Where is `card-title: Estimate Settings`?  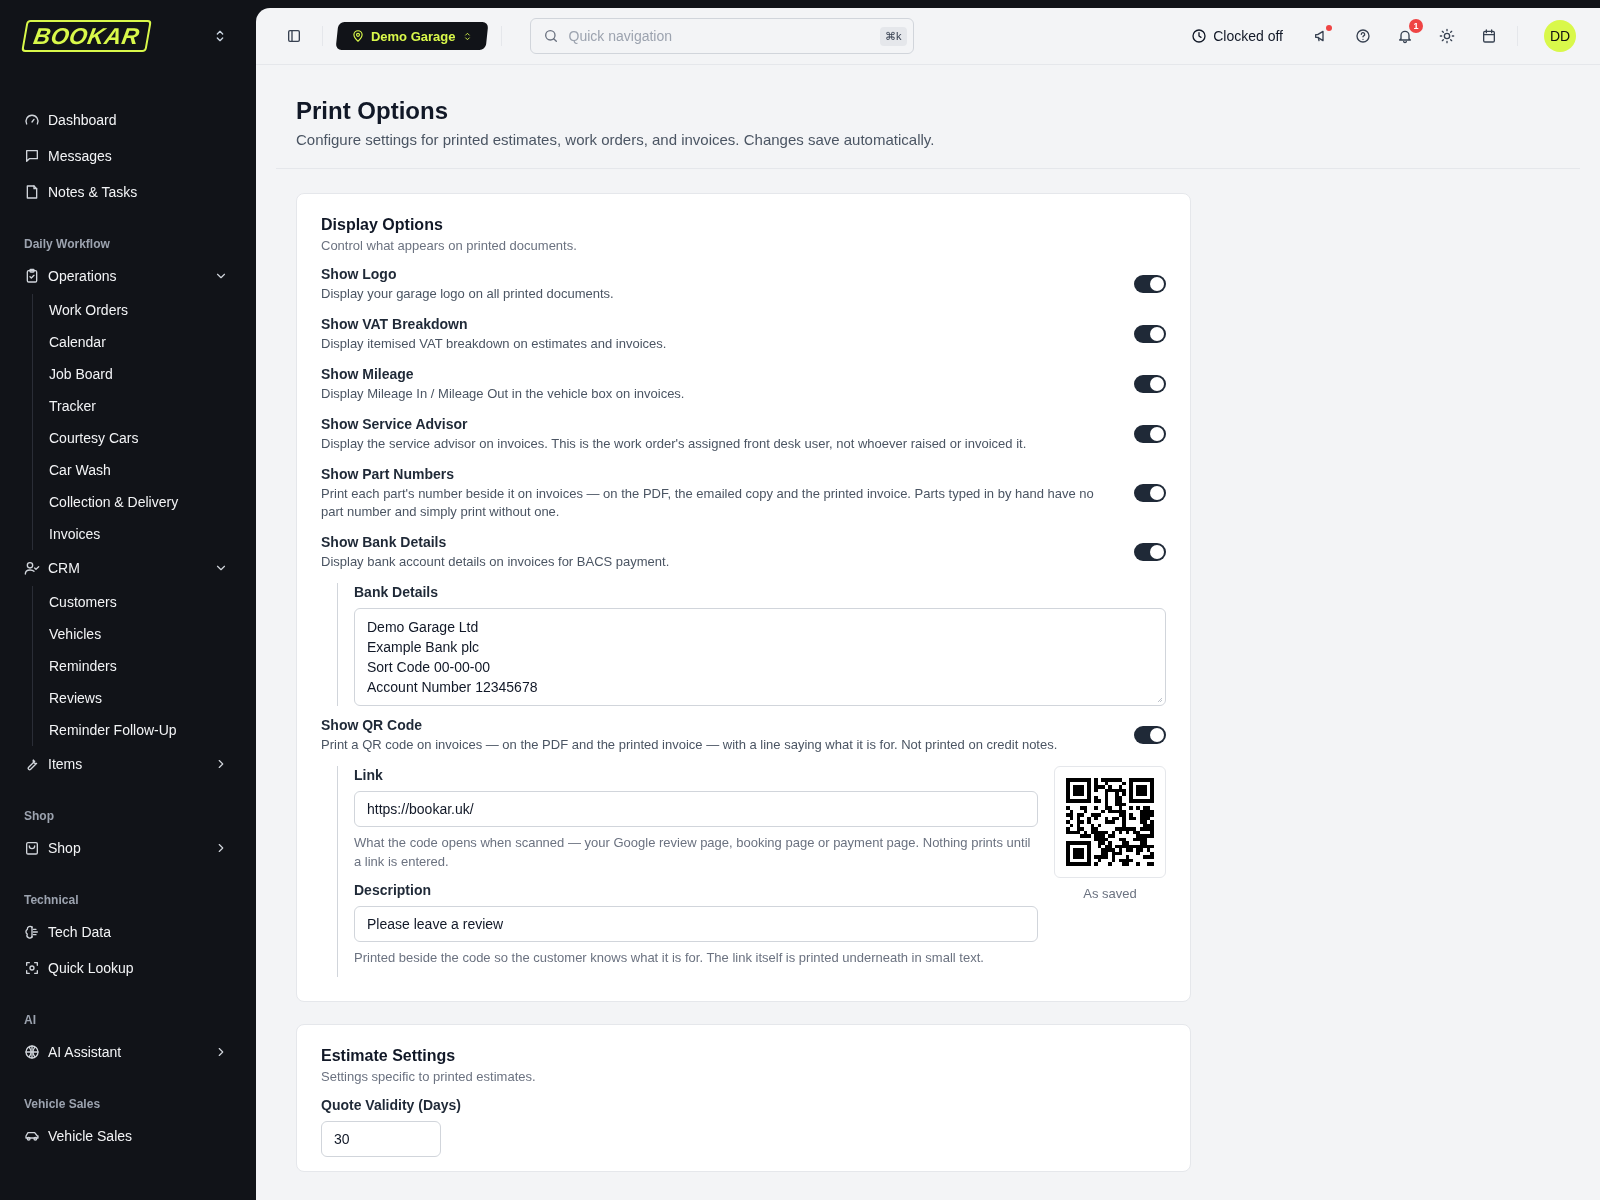
card-title: Estimate Settings is located at coordinates (388, 1056).